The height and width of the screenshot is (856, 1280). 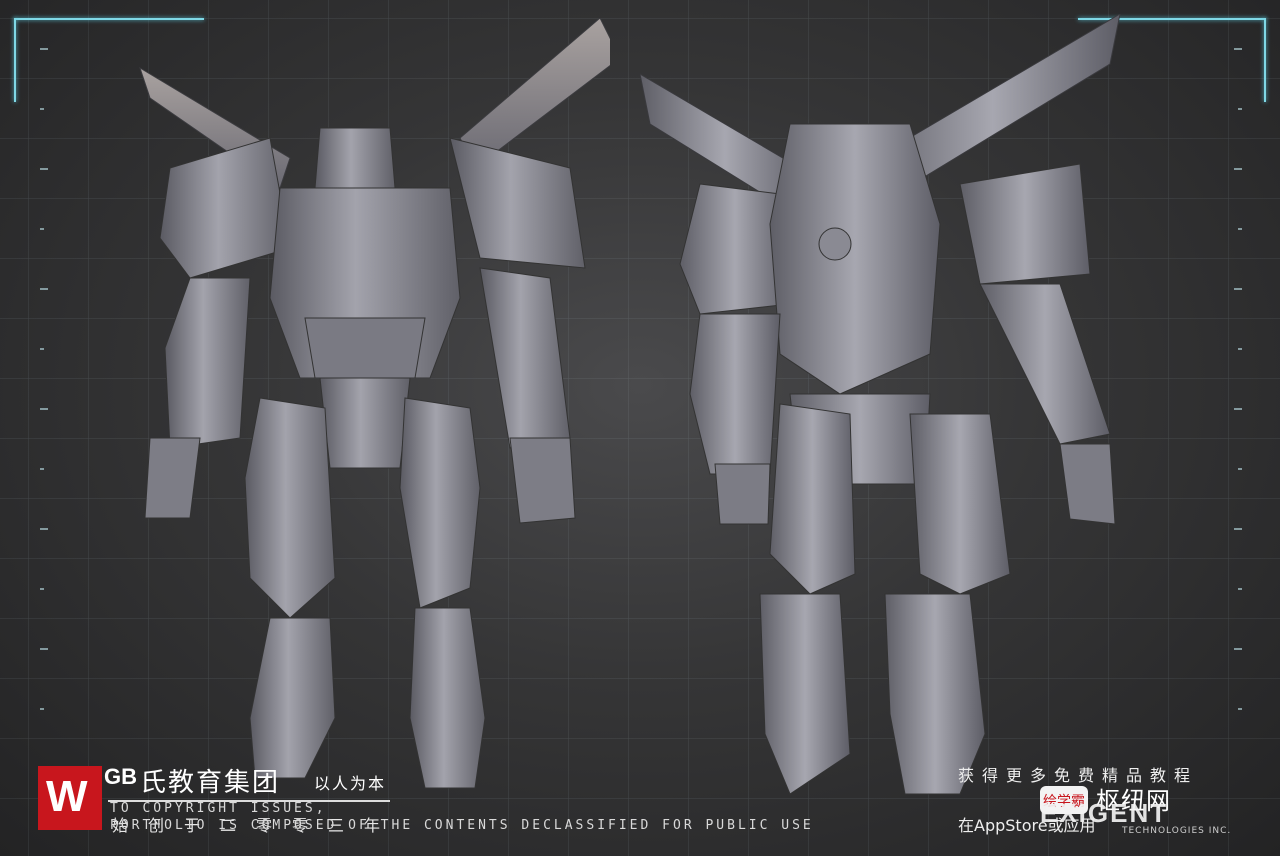 I want to click on company-logo: W, so click(x=70, y=798).